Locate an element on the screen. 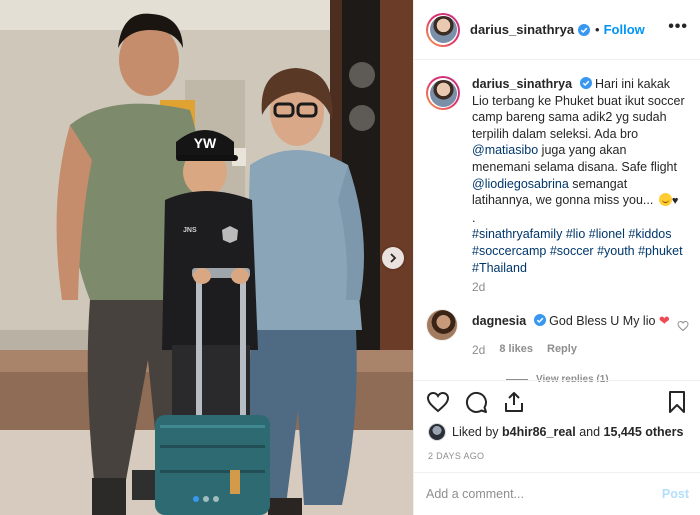  commenter-avatar is located at coordinates (442, 325).